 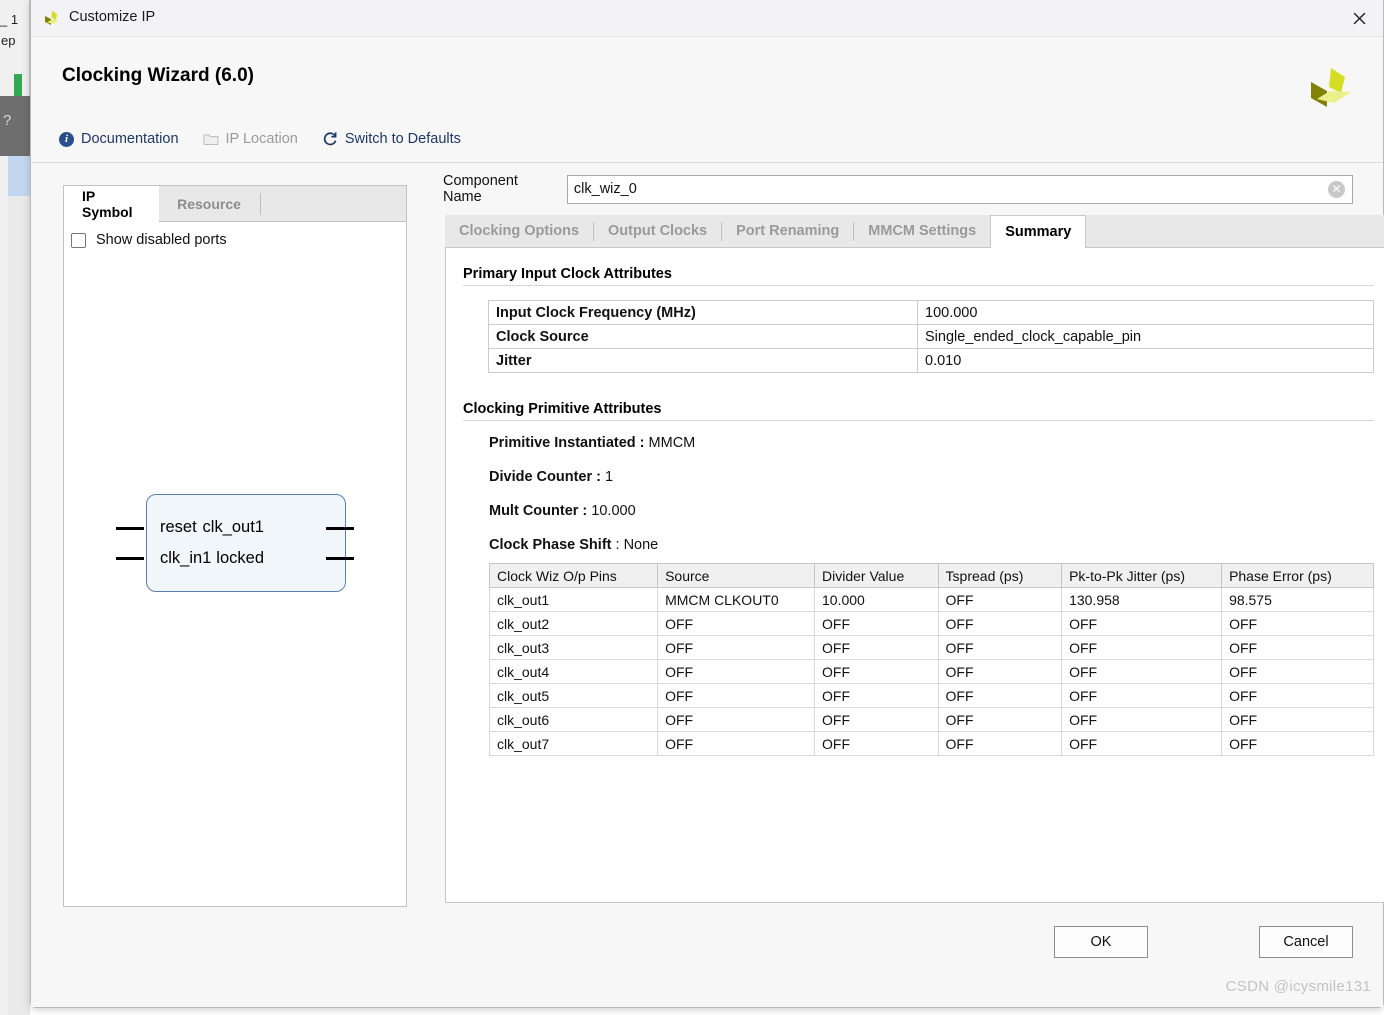 I want to click on background-green-indicator, so click(x=18, y=85).